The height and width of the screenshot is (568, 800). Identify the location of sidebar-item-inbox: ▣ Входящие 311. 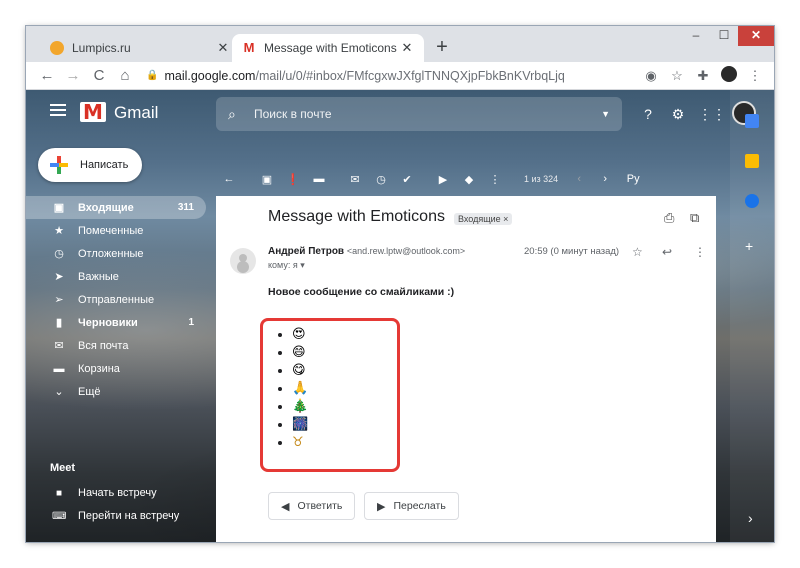
(116, 207).